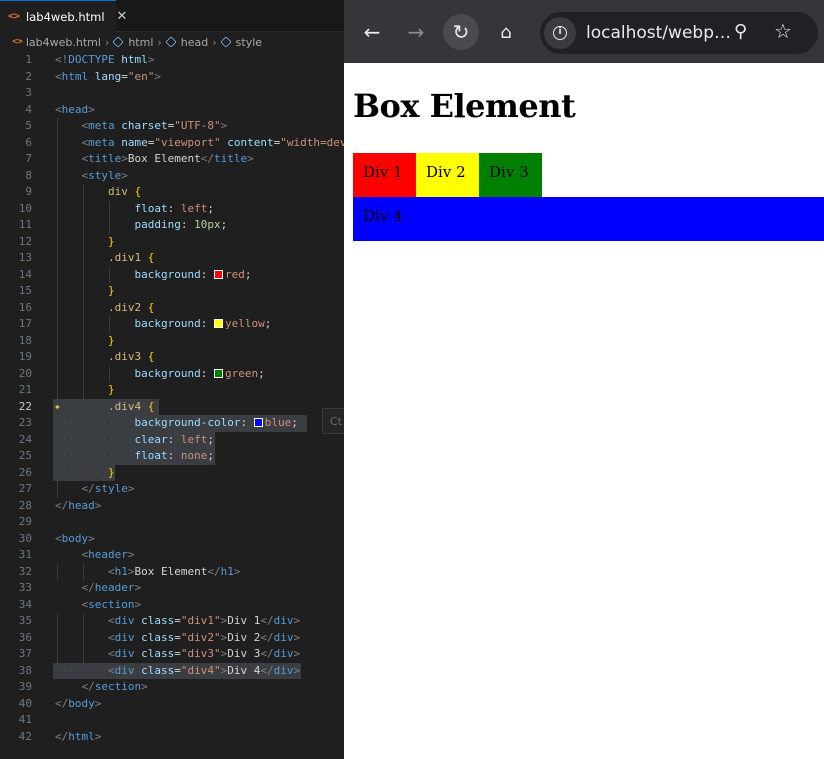 The width and height of the screenshot is (824, 759). Describe the element at coordinates (25, 241) in the screenshot. I see `line-number: 12` at that location.